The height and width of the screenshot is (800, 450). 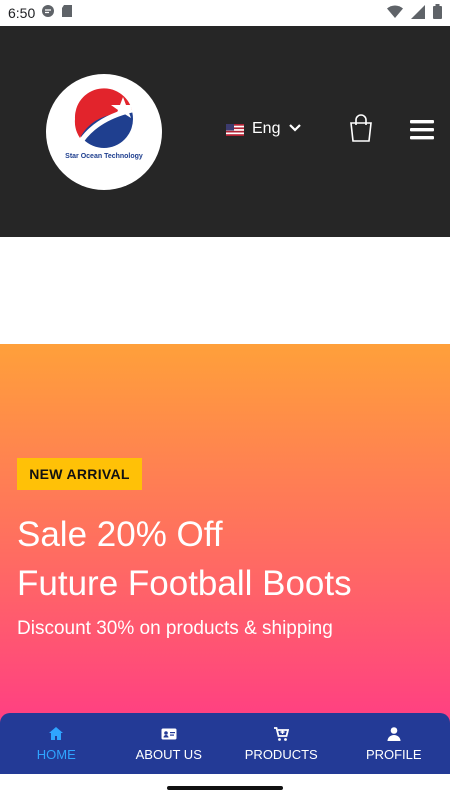 What do you see at coordinates (56, 733) in the screenshot?
I see `home-icon` at bounding box center [56, 733].